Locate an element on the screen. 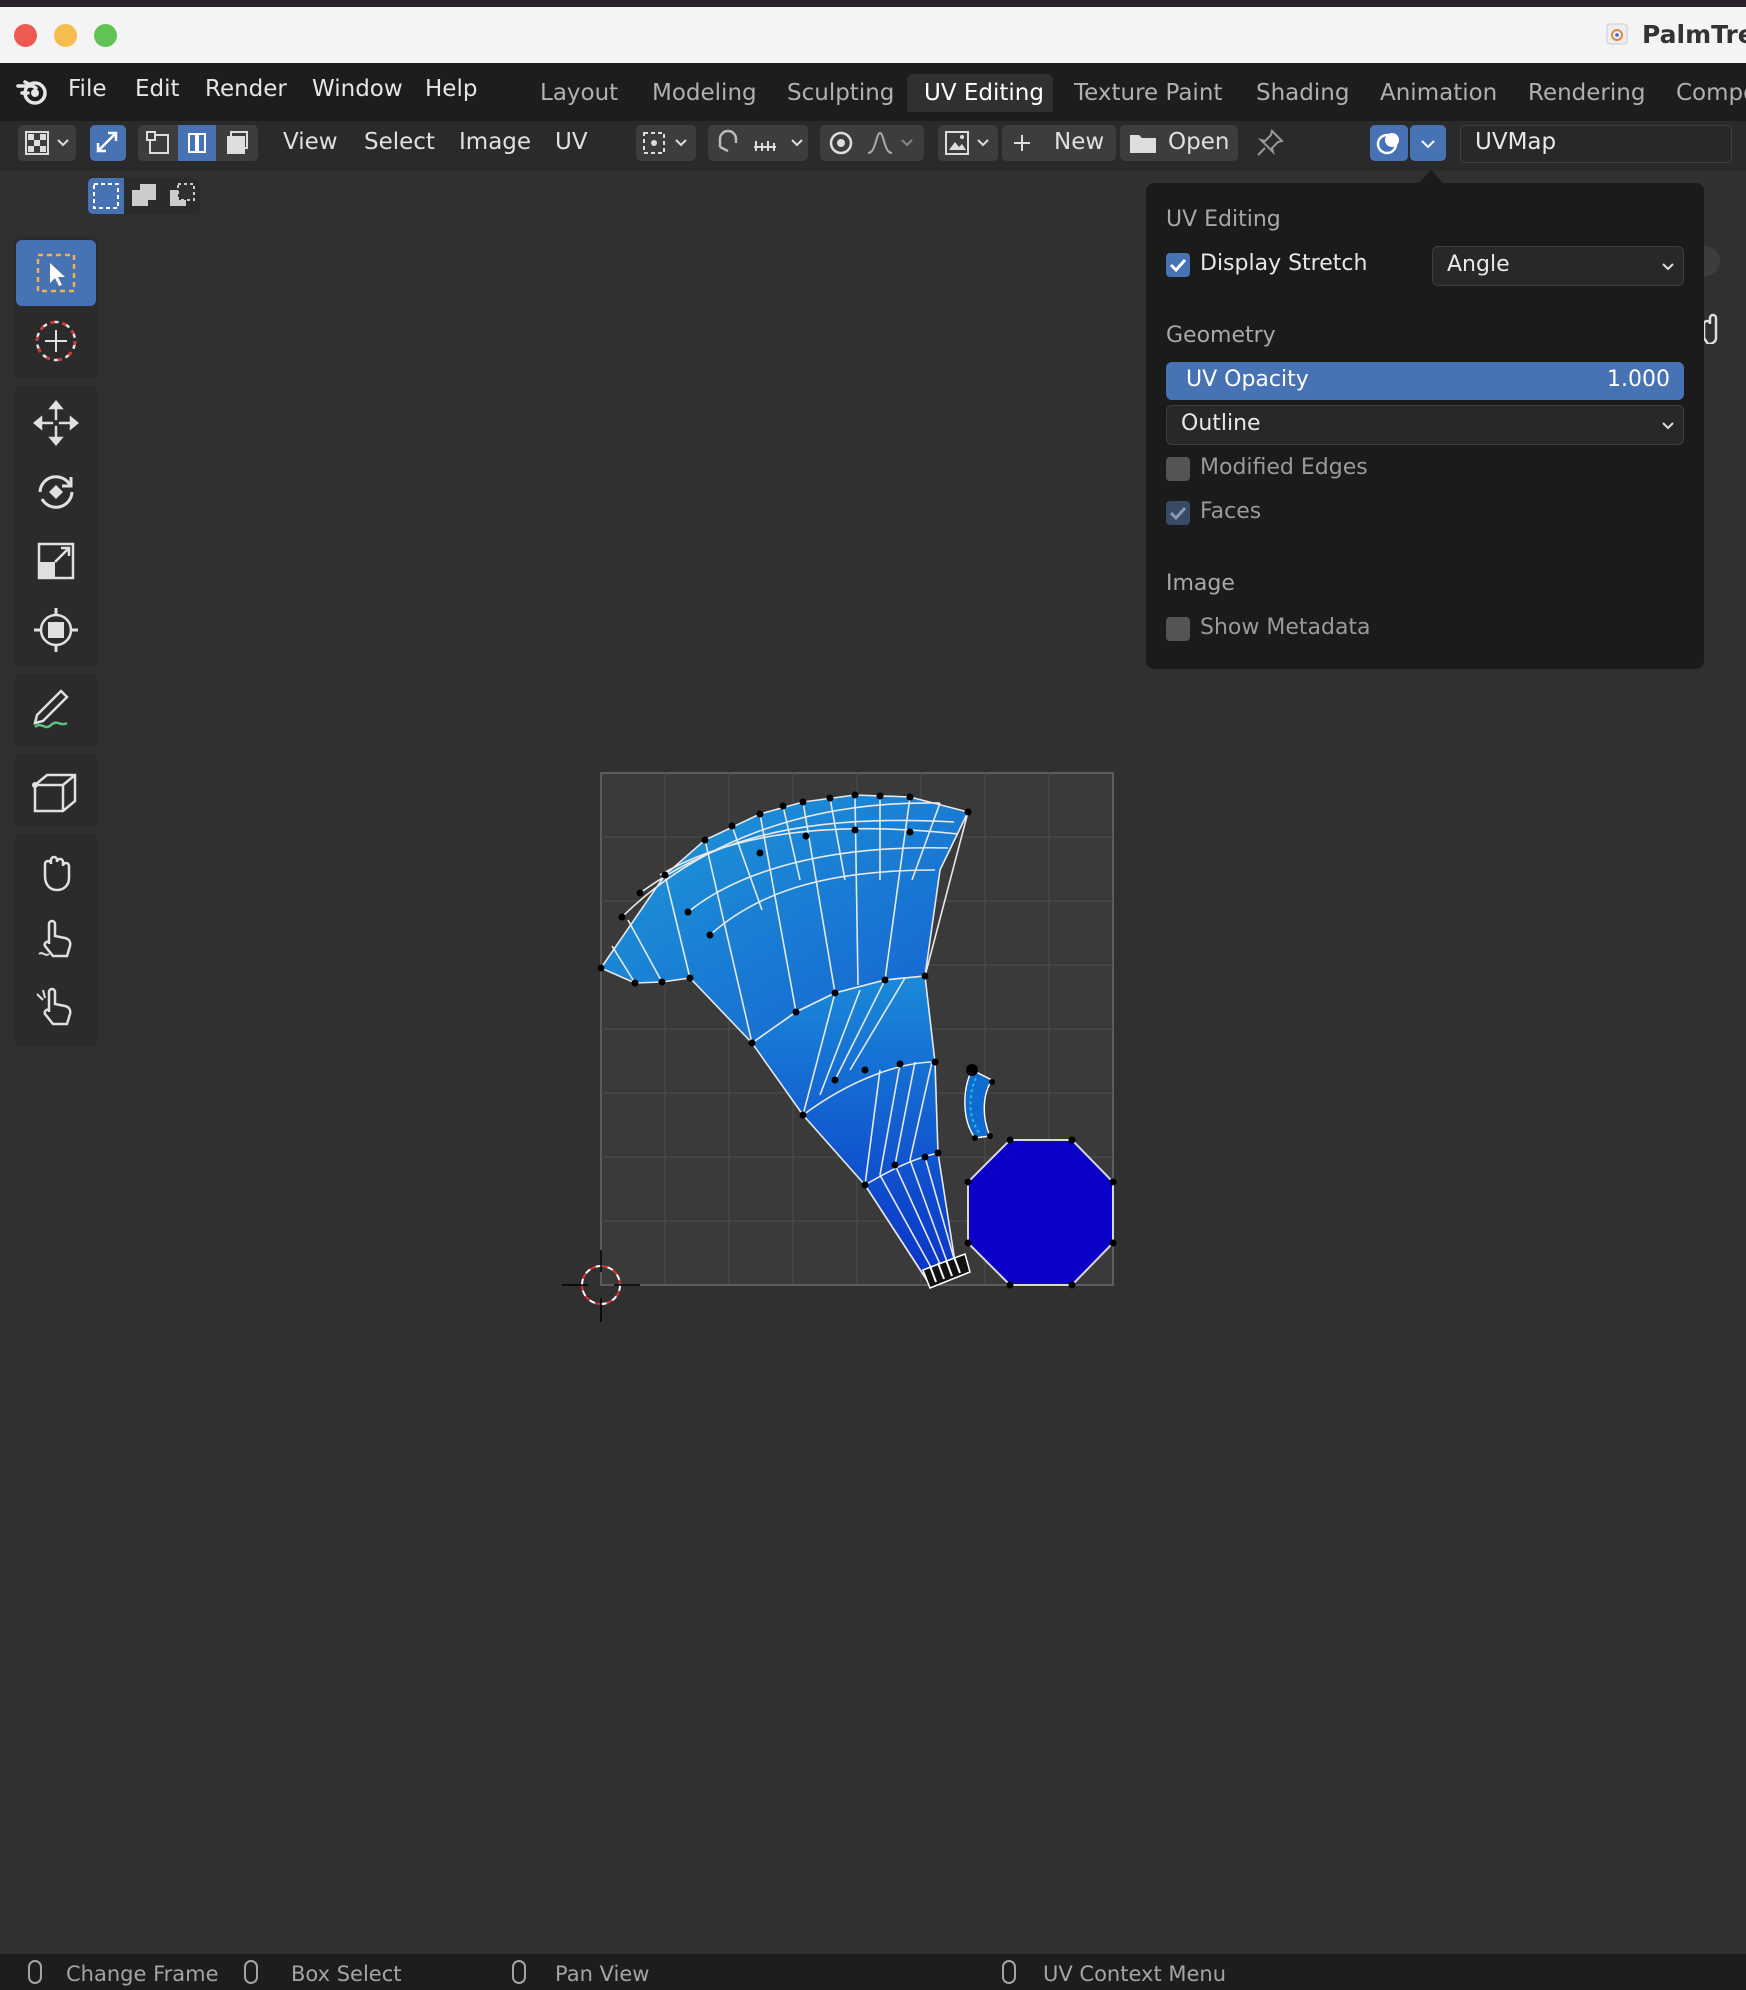 This screenshot has width=1746, height=1990. increment-icon is located at coordinates (778, 145).